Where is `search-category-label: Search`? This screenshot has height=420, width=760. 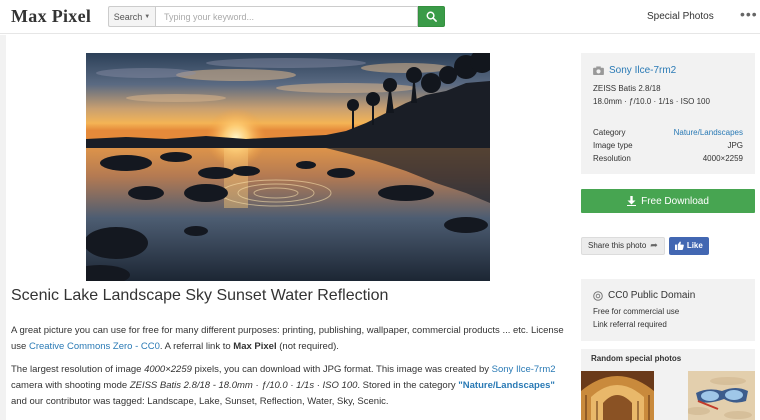
search-category-label: Search is located at coordinates (128, 16).